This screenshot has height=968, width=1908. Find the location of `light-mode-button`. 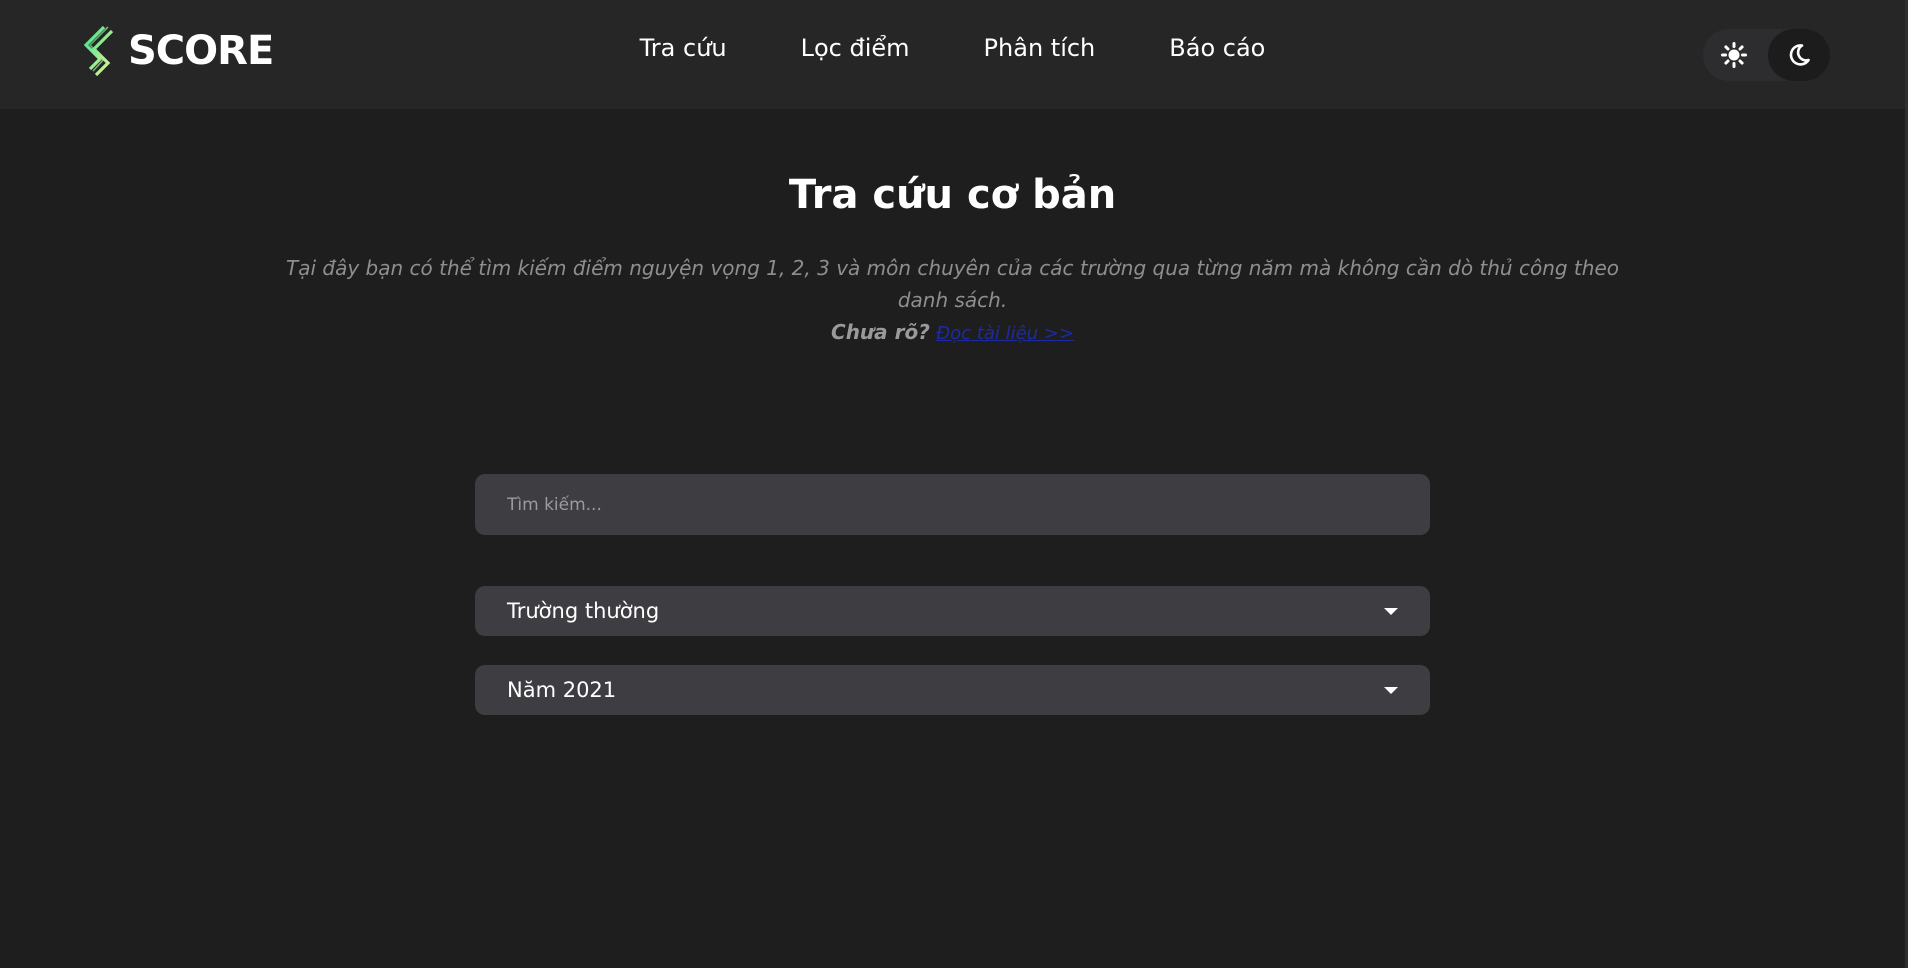

light-mode-button is located at coordinates (1734, 55).